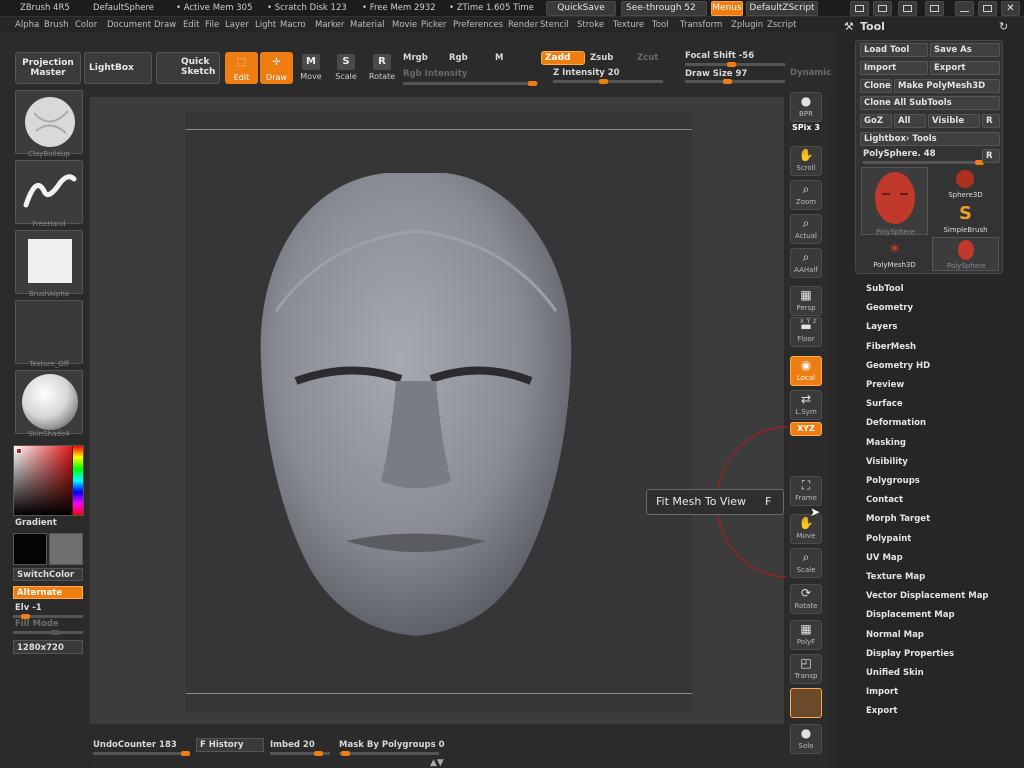 This screenshot has height=768, width=1024. What do you see at coordinates (965, 254) in the screenshot?
I see `tool-thumb-polysphere-2: PolySphere` at bounding box center [965, 254].